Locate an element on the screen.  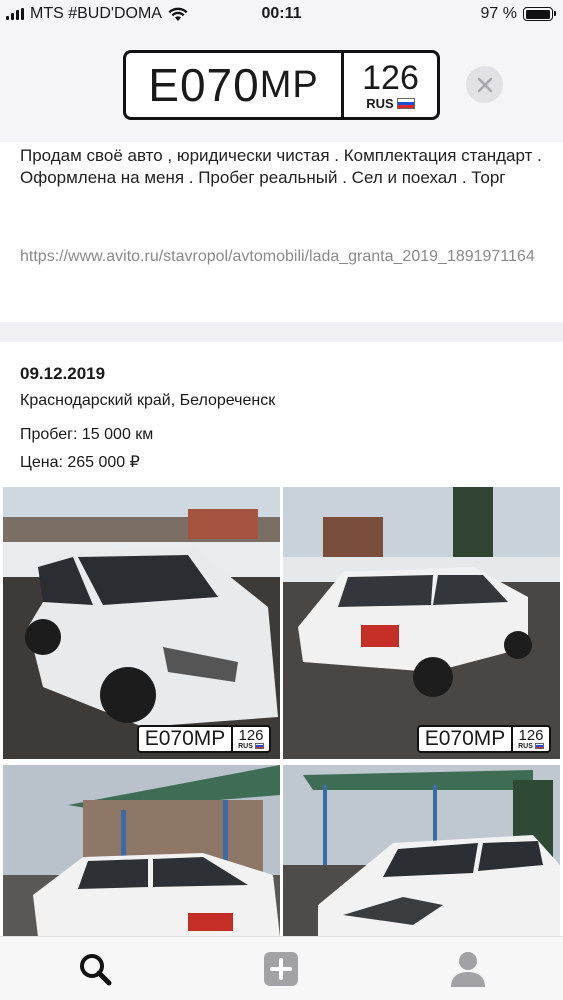
license-plate: Е 070 МР 126 RUS is located at coordinates (281, 85).